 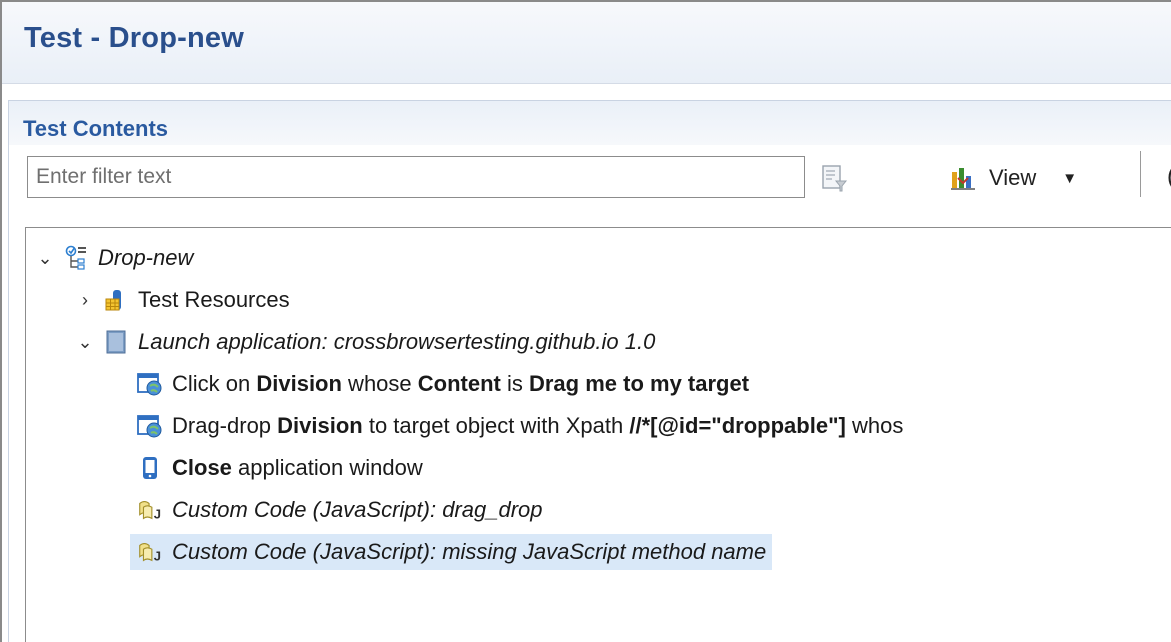 I want to click on test-icon, so click(x=76, y=258).